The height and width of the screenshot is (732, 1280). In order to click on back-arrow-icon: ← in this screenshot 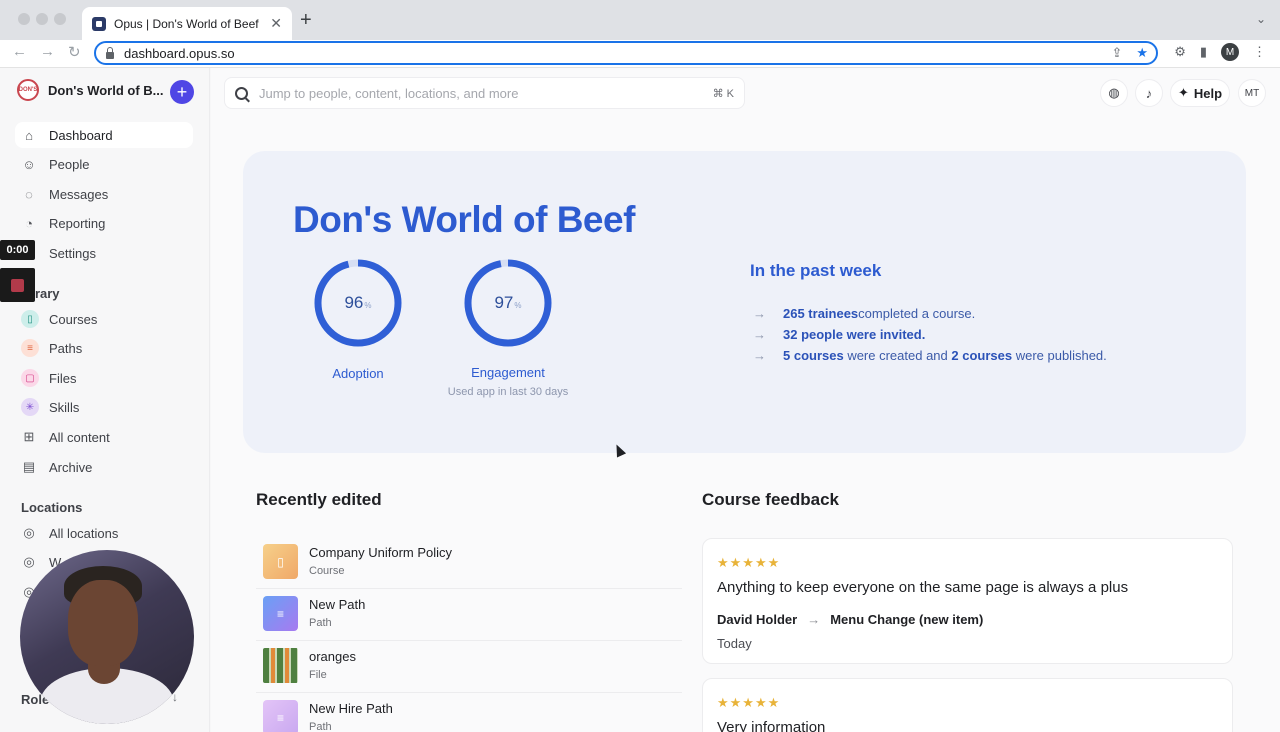, I will do `click(19, 51)`.